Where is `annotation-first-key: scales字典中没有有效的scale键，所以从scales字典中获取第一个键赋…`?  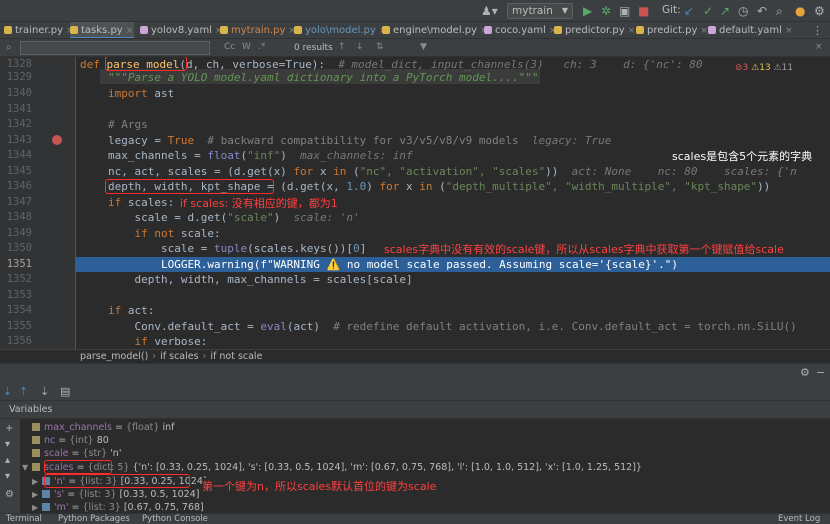 annotation-first-key: scales字典中没有有效的scale键，所以从scales字典中获取第一个键赋… is located at coordinates (584, 249).